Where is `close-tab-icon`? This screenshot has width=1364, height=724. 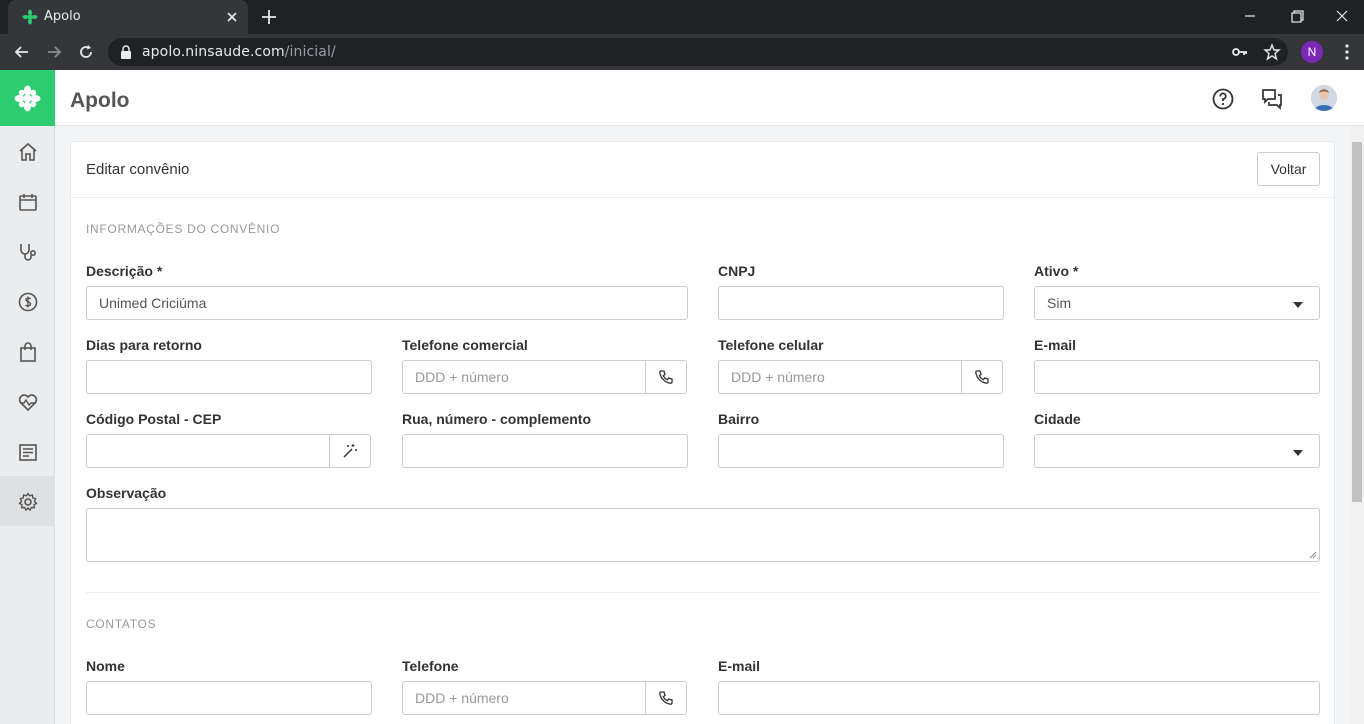 close-tab-icon is located at coordinates (232, 17).